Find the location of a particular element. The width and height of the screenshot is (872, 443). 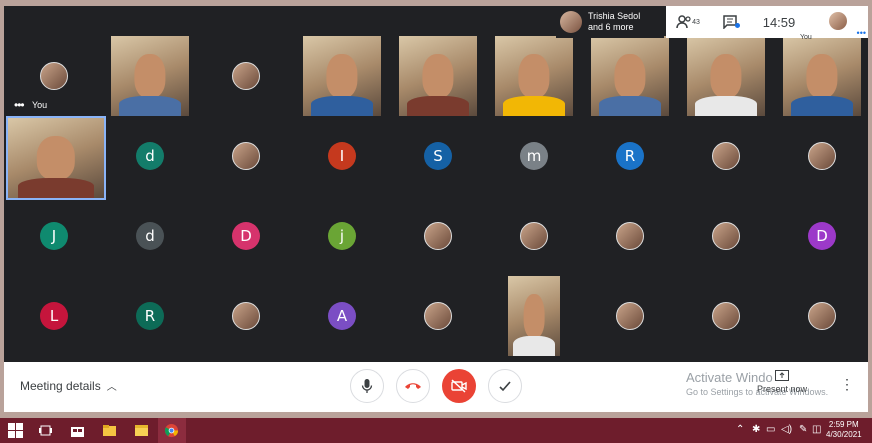

microphone-button is located at coordinates (367, 386).